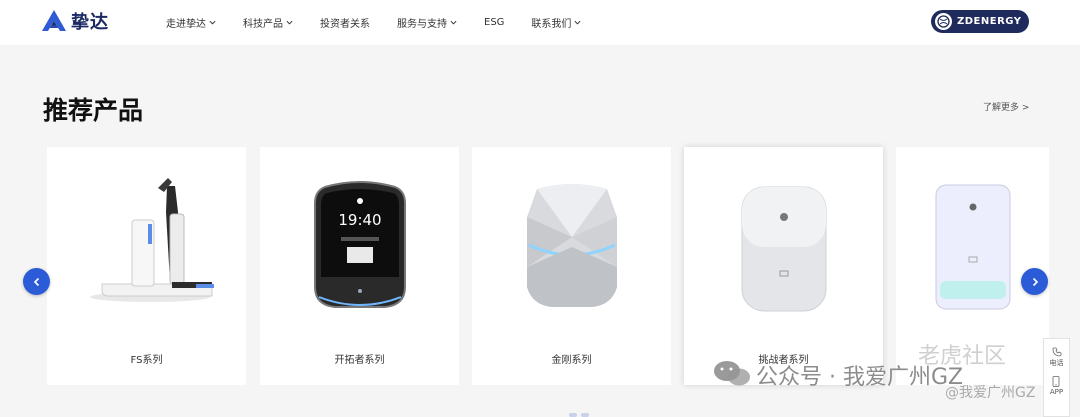 The image size is (1080, 417). What do you see at coordinates (1056, 352) in the screenshot?
I see `phone-icon` at bounding box center [1056, 352].